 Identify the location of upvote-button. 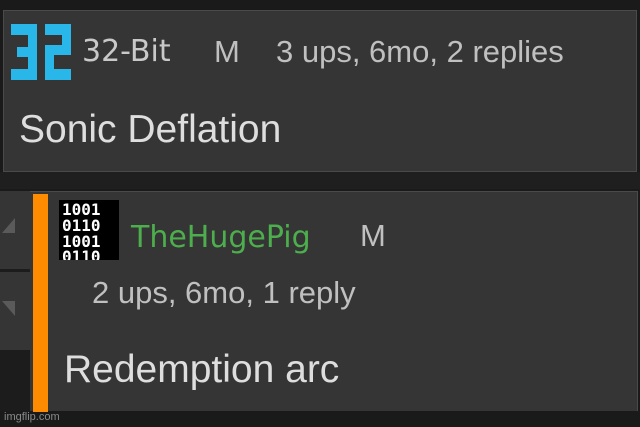
(15, 230).